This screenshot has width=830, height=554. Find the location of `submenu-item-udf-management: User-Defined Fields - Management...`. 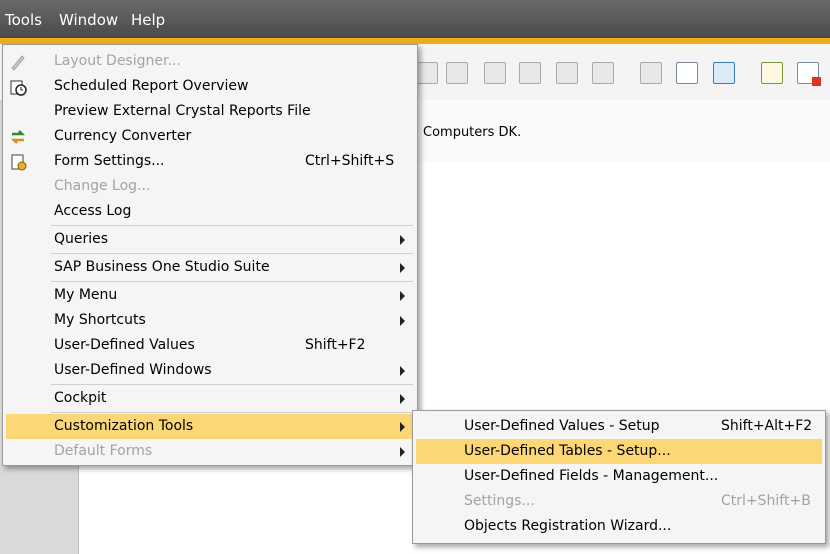

submenu-item-udf-management: User-Defined Fields - Management... is located at coordinates (643, 476).